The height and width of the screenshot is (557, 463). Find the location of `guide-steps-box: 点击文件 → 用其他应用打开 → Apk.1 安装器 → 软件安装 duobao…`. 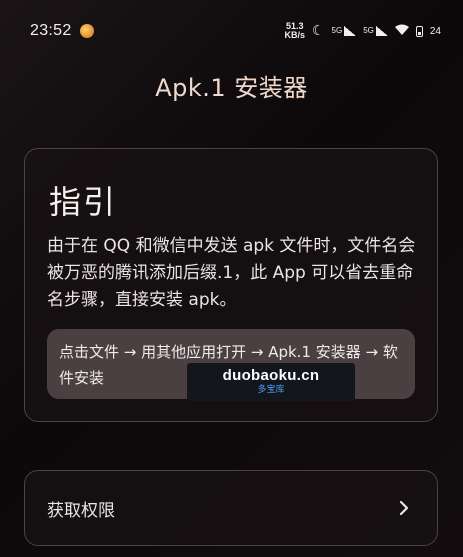

guide-steps-box: 点击文件 → 用其他应用打开 → Apk.1 安装器 → 软件安装 duobao… is located at coordinates (231, 365).